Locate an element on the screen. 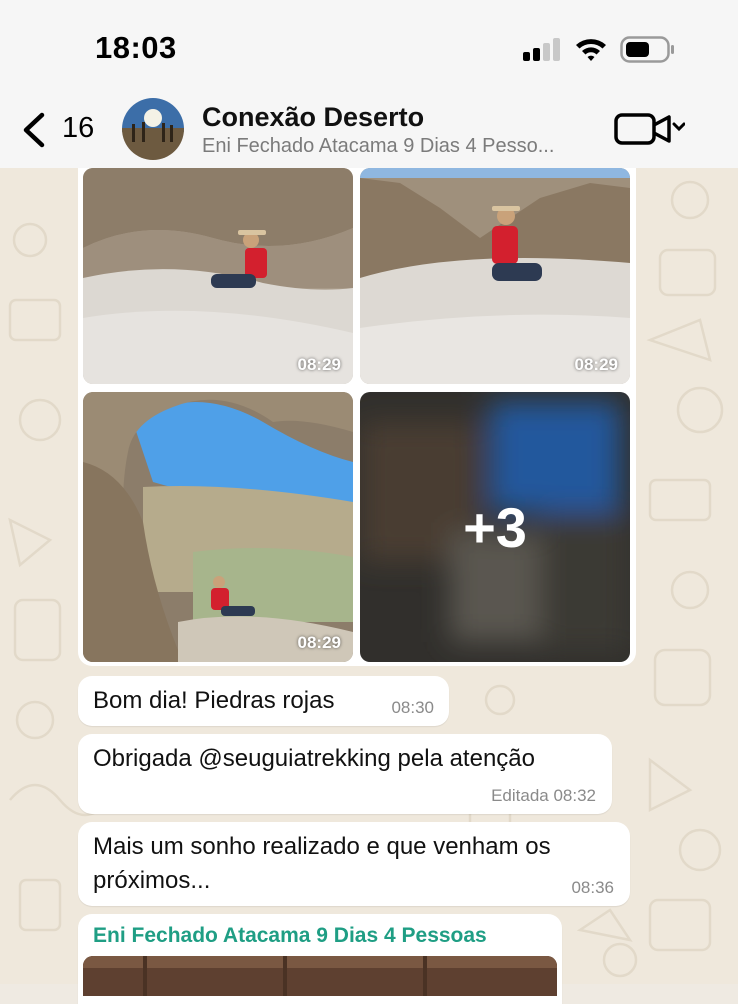 This screenshot has height=1004, width=738. status-bar: 18:03 is located at coordinates (369, 46).